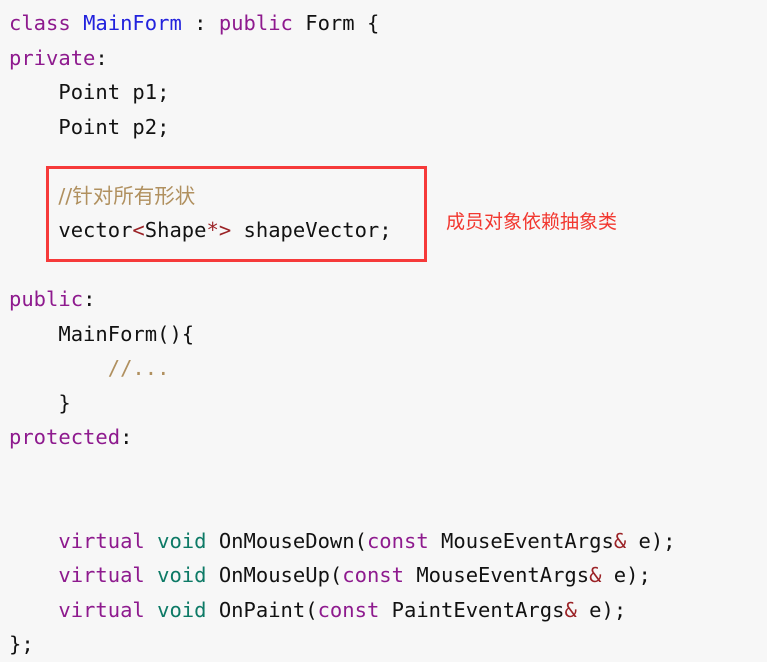 The image size is (767, 662). Describe the element at coordinates (383, 23) in the screenshot. I see `code-line: class MainForm : public Form {` at that location.